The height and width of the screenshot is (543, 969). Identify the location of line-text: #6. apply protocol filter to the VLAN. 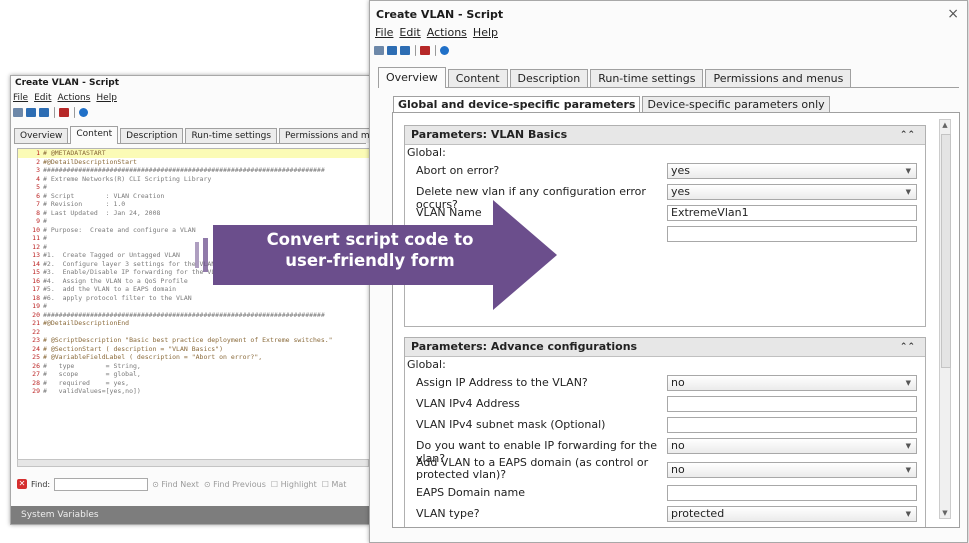
(117, 297).